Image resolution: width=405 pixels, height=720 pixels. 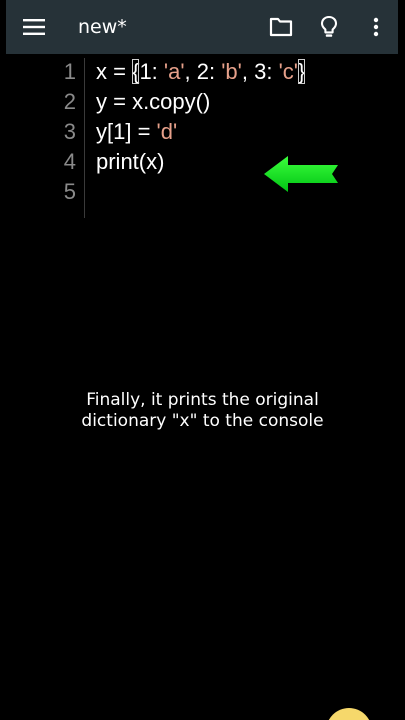 I want to click on folder-icon, so click(x=281, y=27).